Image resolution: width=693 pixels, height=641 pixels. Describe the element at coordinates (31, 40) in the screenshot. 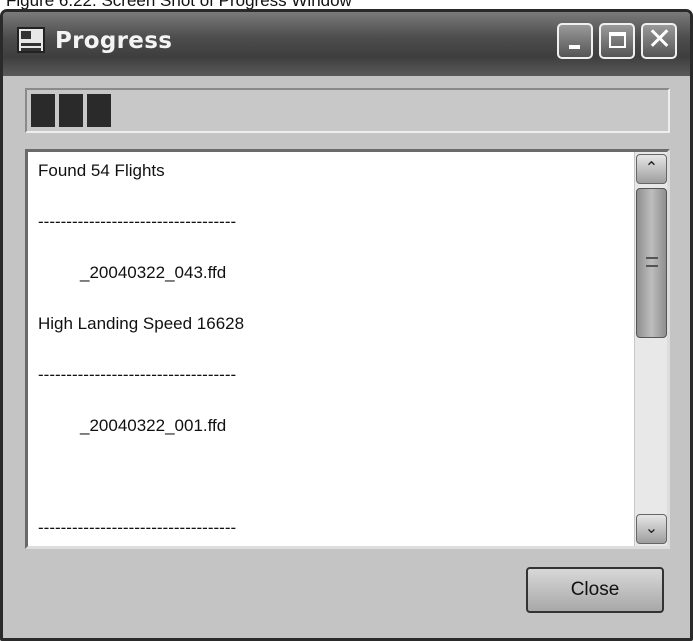

I see `window-app-icon` at that location.